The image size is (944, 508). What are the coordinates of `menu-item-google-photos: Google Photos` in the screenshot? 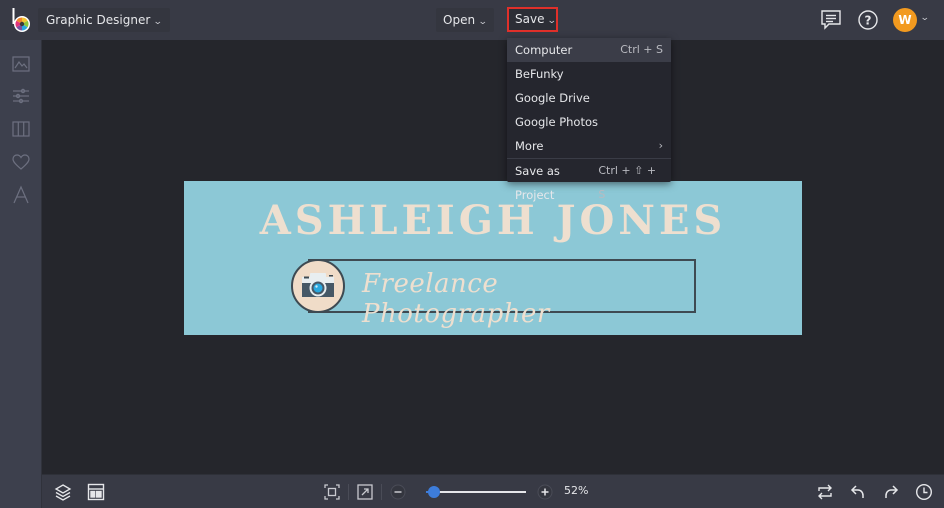 It's located at (589, 122).